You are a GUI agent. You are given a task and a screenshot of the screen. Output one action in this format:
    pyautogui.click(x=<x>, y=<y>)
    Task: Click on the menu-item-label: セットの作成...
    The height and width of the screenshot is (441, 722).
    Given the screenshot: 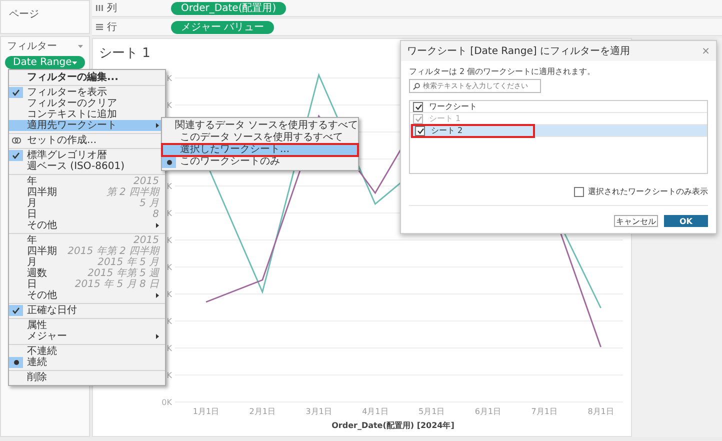 What is the action you would take?
    pyautogui.click(x=62, y=140)
    